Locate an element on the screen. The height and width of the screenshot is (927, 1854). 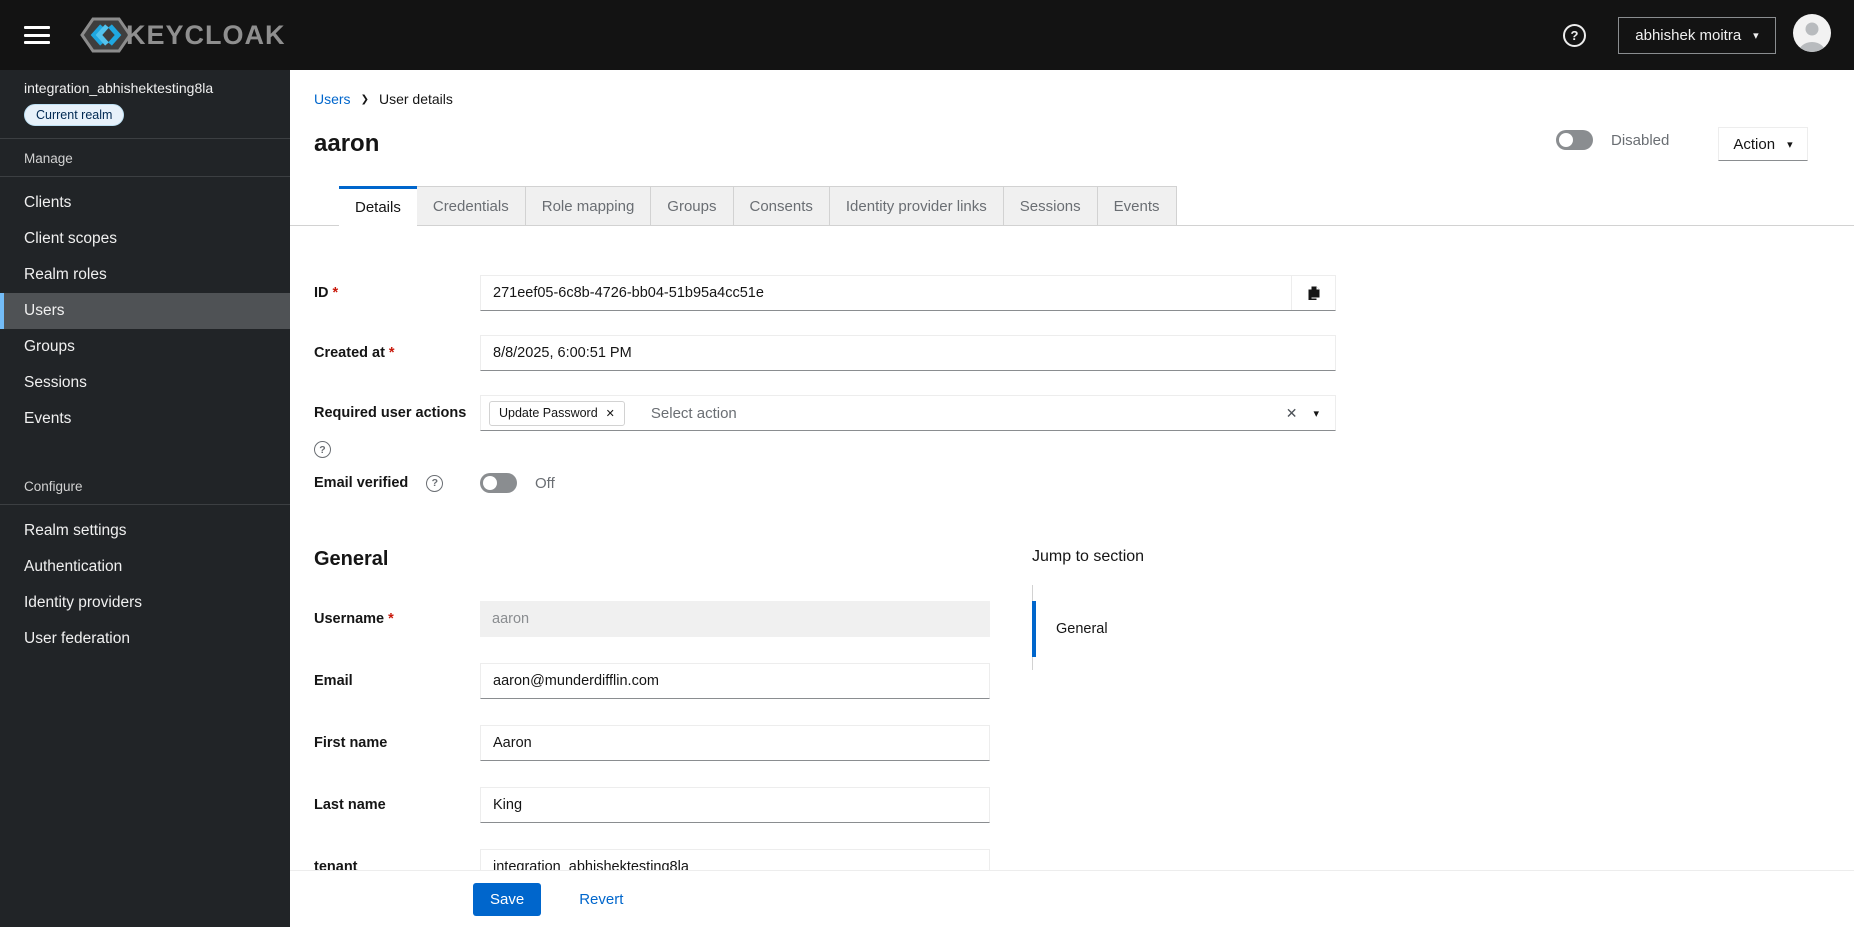
tab-credentials: Credentials is located at coordinates (471, 206).